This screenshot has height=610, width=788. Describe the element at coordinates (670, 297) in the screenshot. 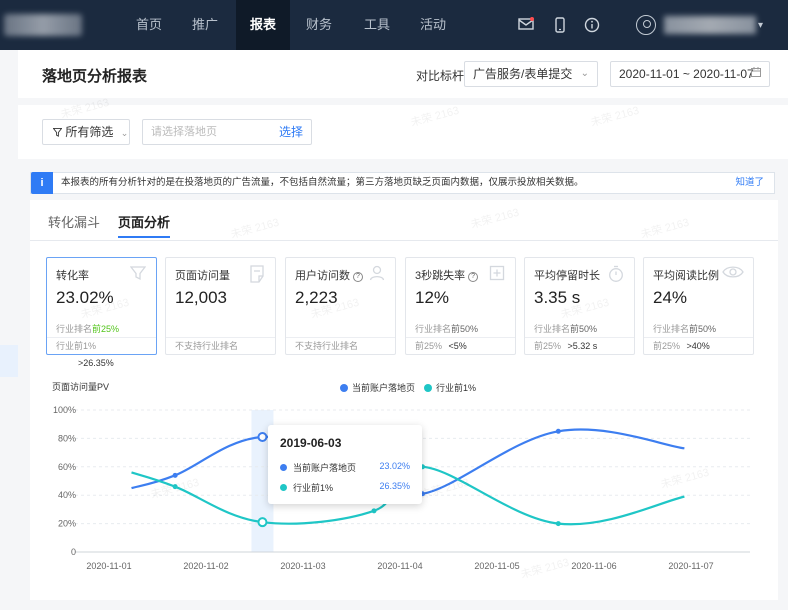

I see `card-value: 24%` at that location.